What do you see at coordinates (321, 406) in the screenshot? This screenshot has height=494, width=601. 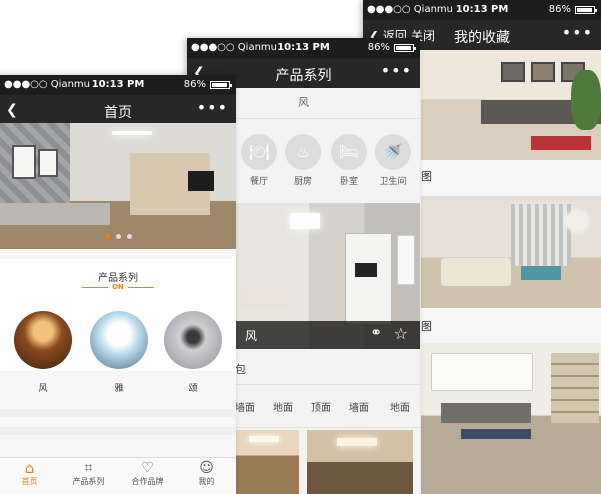 I see `filter-item: 顶面` at bounding box center [321, 406].